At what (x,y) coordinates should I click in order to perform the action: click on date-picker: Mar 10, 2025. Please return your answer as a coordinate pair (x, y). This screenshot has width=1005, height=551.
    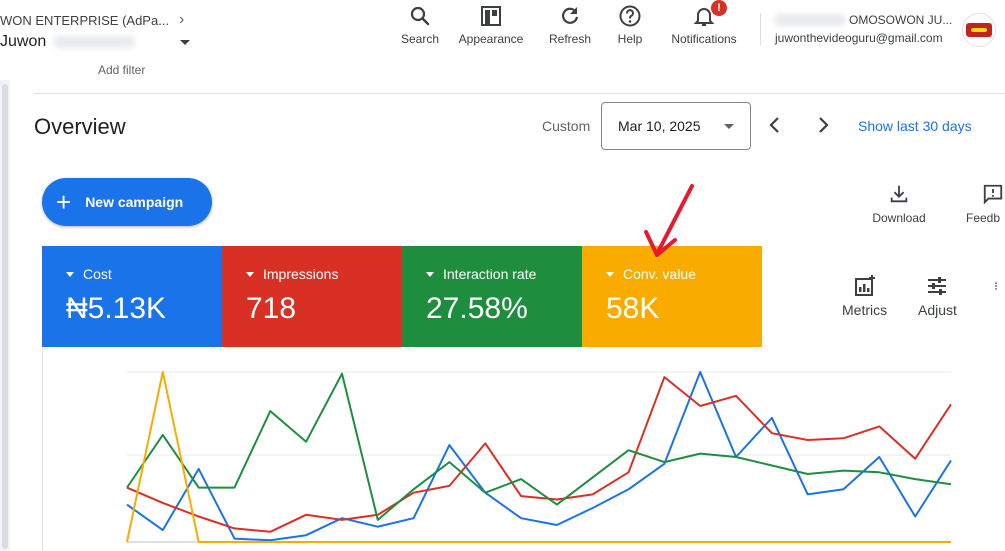
    Looking at the image, I should click on (676, 126).